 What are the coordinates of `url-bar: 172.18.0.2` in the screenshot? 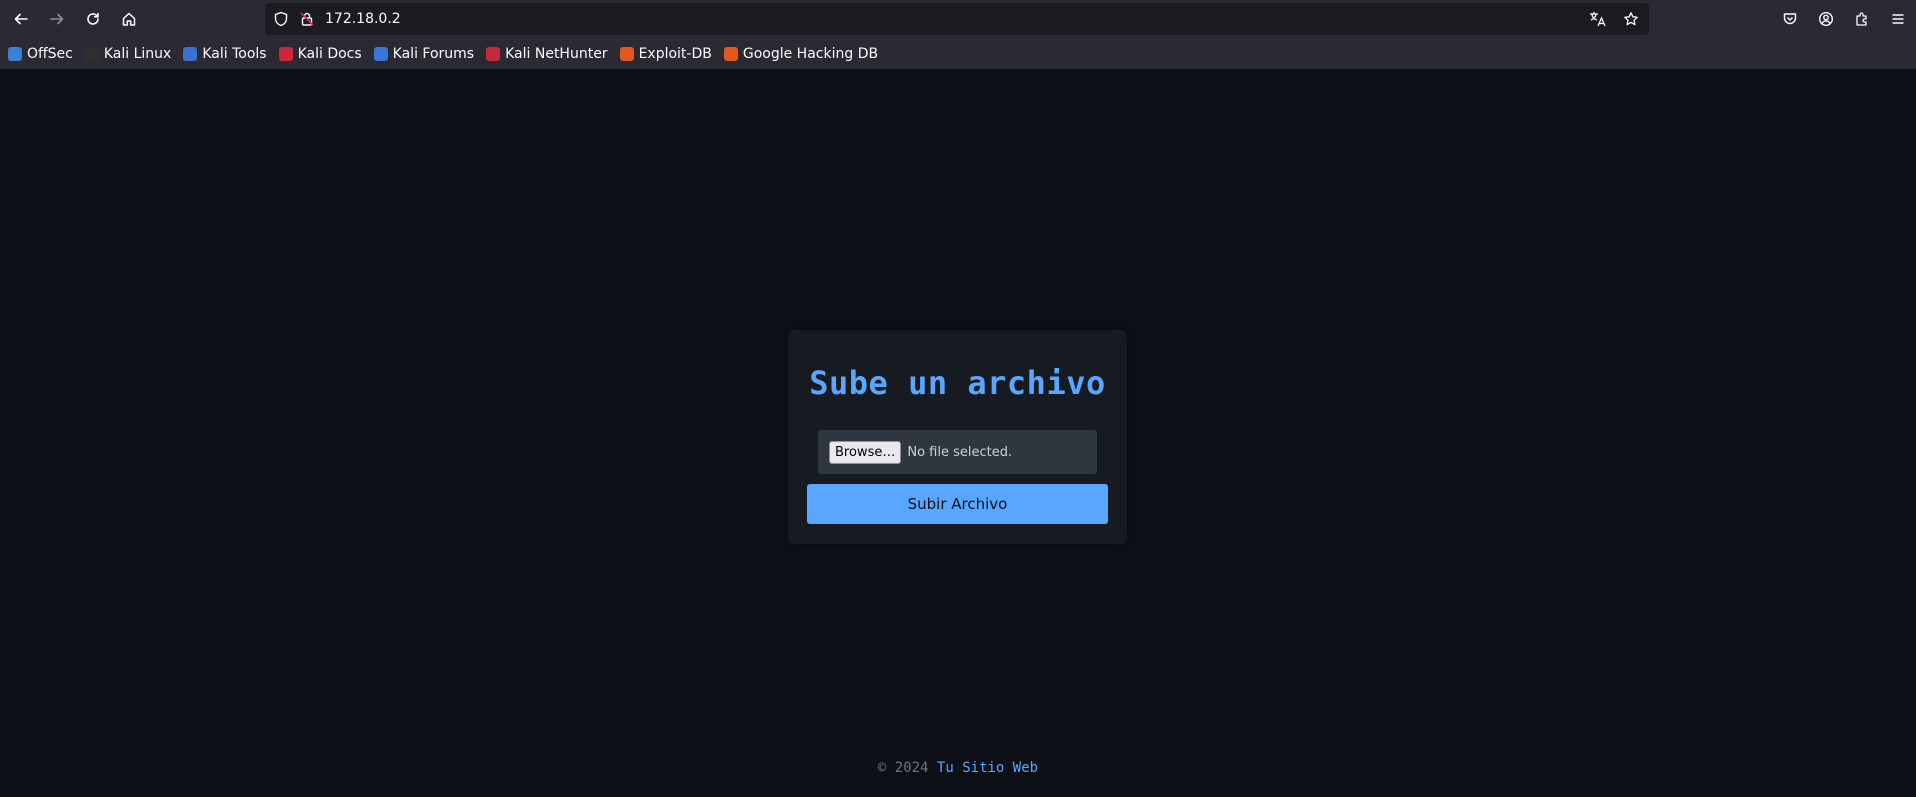 It's located at (957, 19).